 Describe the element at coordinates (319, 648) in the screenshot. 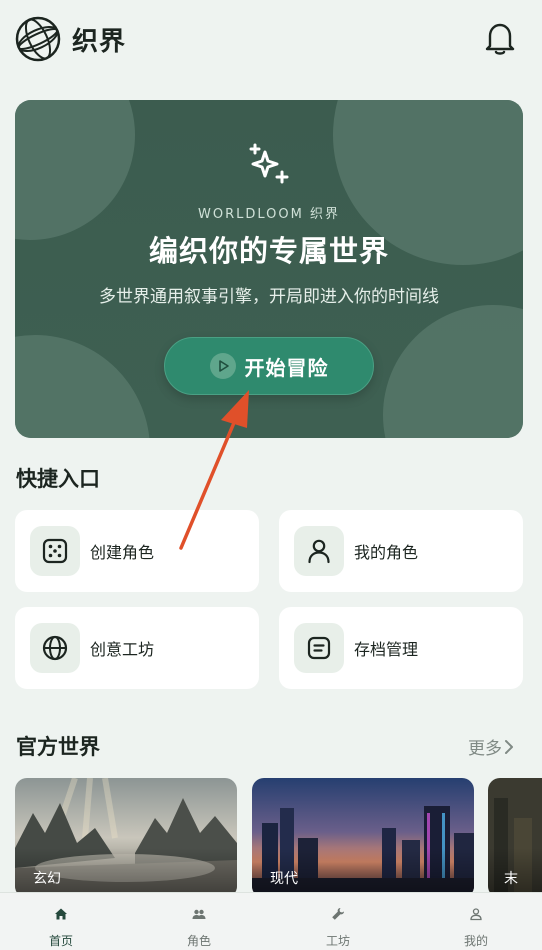

I see `archive-icon` at that location.